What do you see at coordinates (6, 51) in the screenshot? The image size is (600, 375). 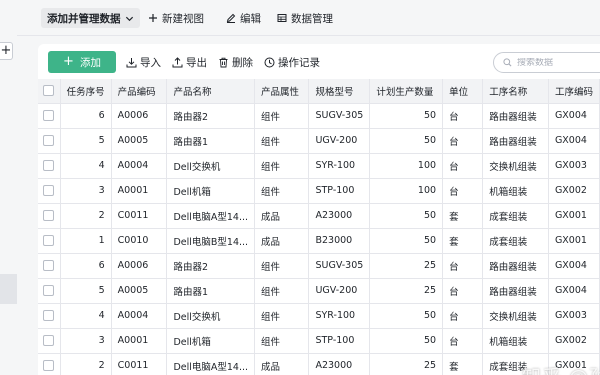 I see `add-icon: +` at bounding box center [6, 51].